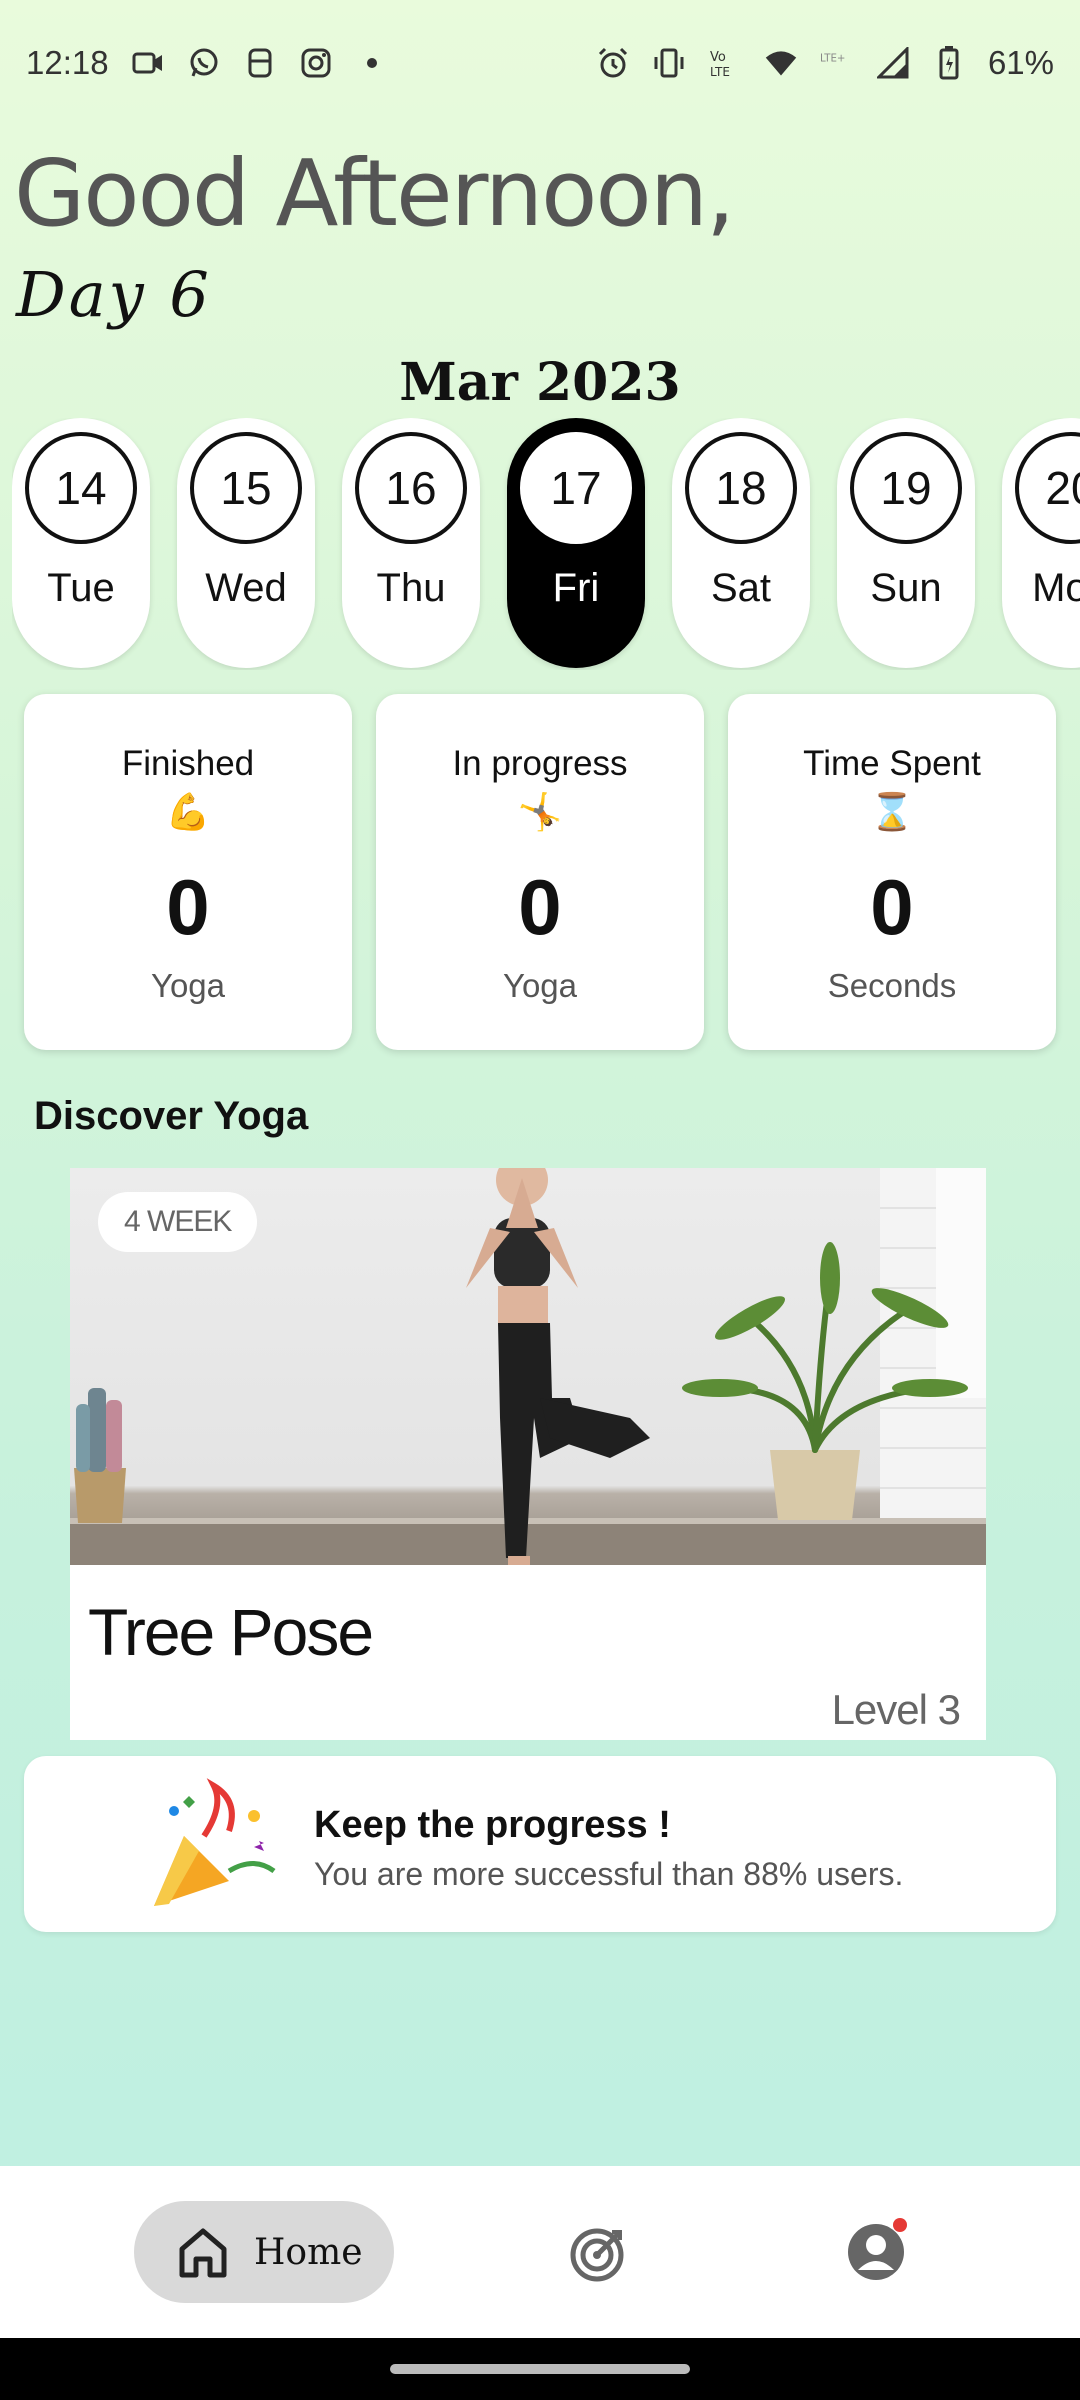 Image resolution: width=1080 pixels, height=2400 pixels. I want to click on hourglass-icon: ⌛, so click(892, 811).